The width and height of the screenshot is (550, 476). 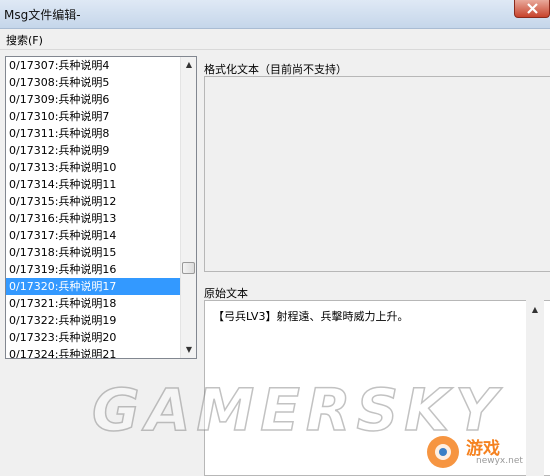 I want to click on close-icon, so click(x=532, y=8).